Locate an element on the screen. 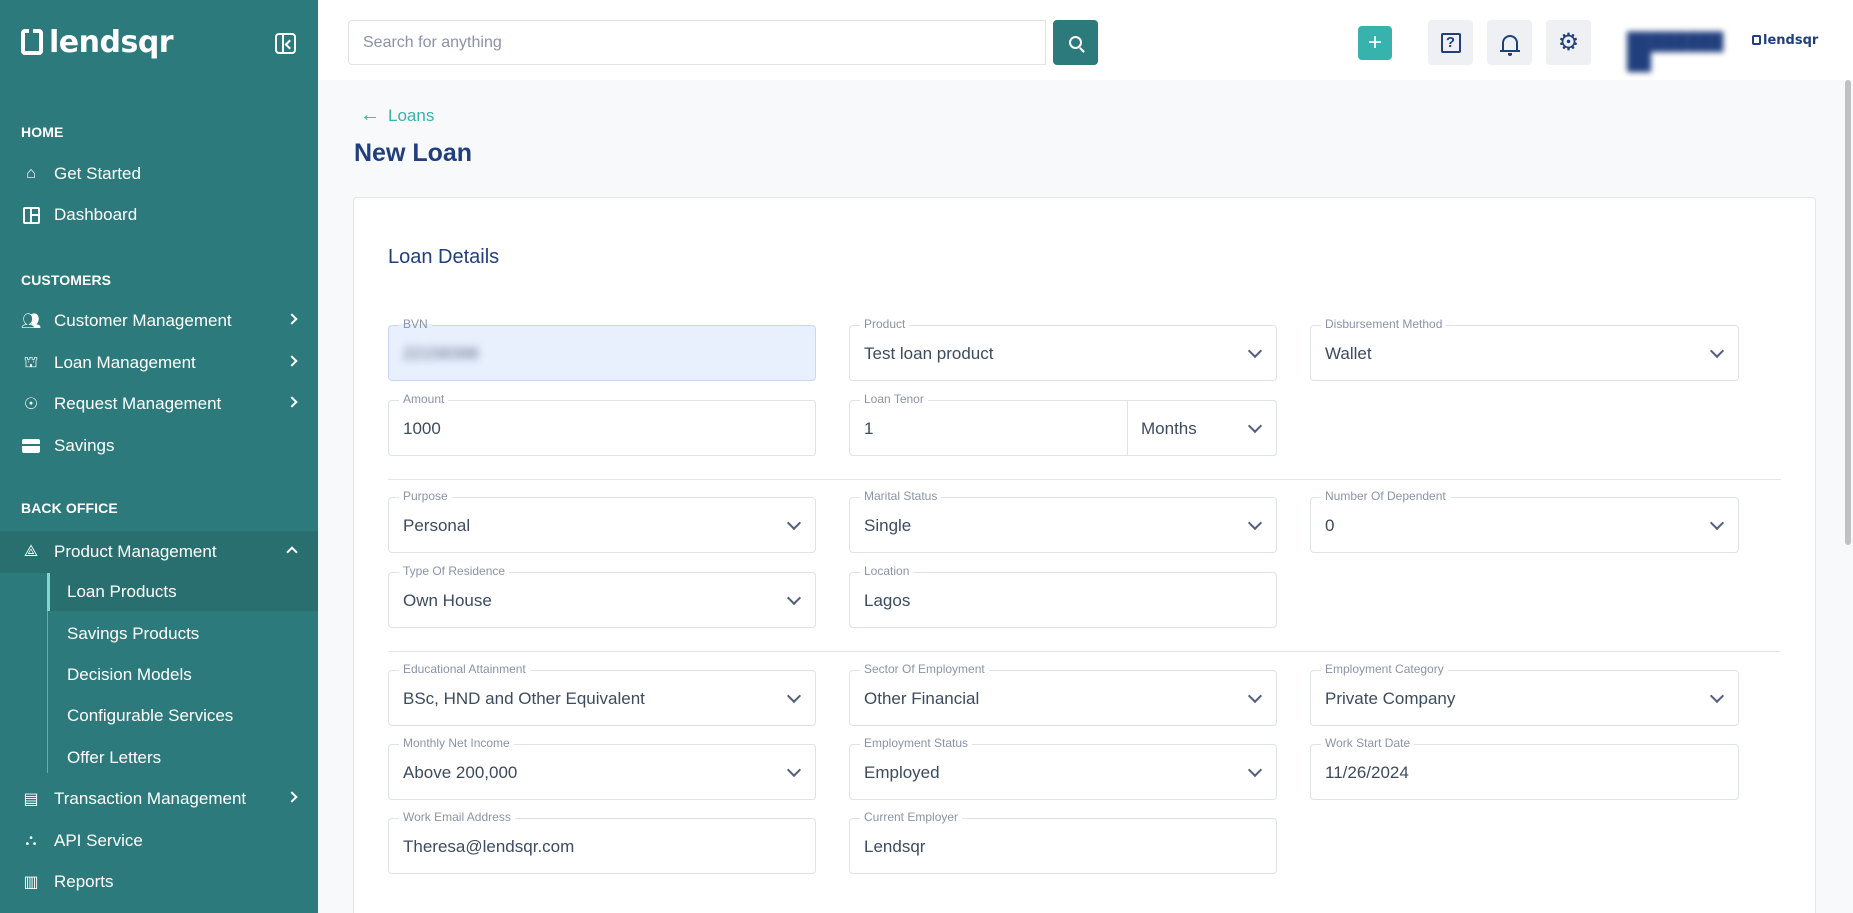 This screenshot has width=1853, height=913. document-icon: ▤ is located at coordinates (31, 799).